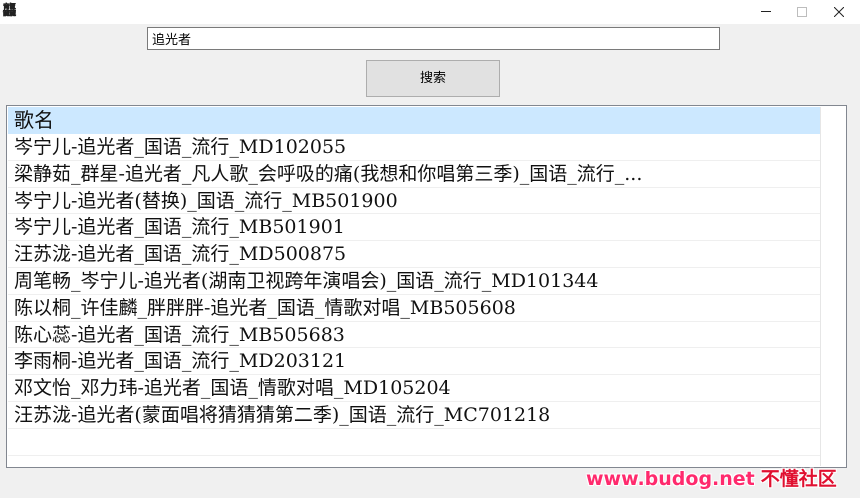  I want to click on list-column-divider, so click(820, 286).